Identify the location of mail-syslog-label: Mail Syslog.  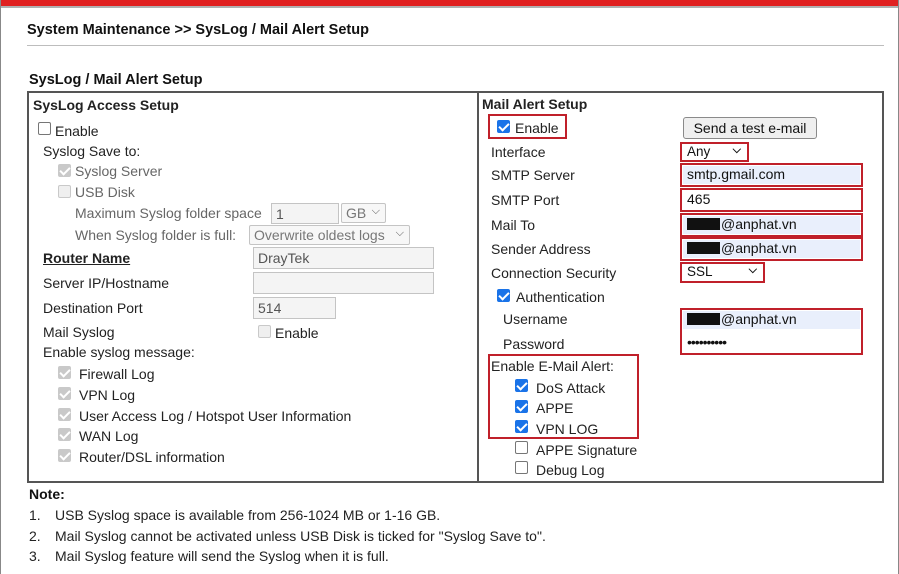
(79, 332).